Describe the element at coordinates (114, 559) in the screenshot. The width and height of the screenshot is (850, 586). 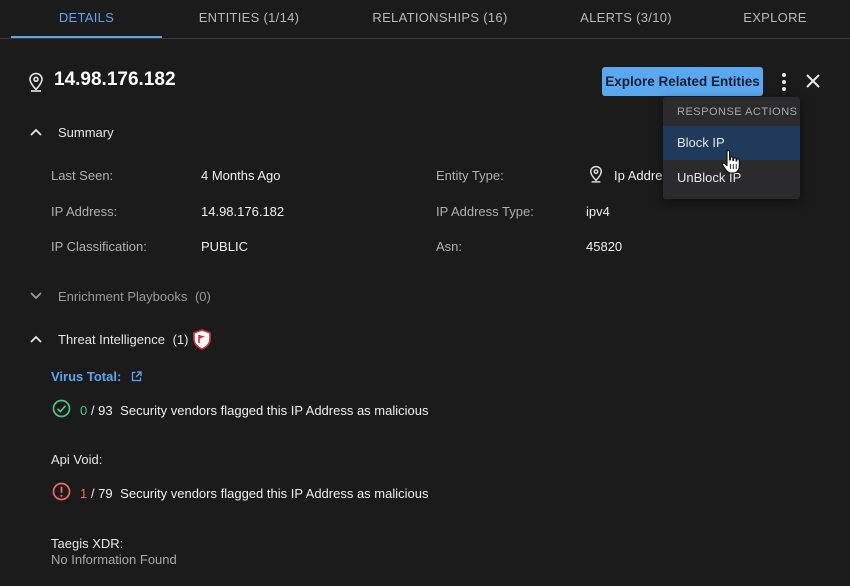
I see `taegis-xdr-value: No Information Found` at that location.